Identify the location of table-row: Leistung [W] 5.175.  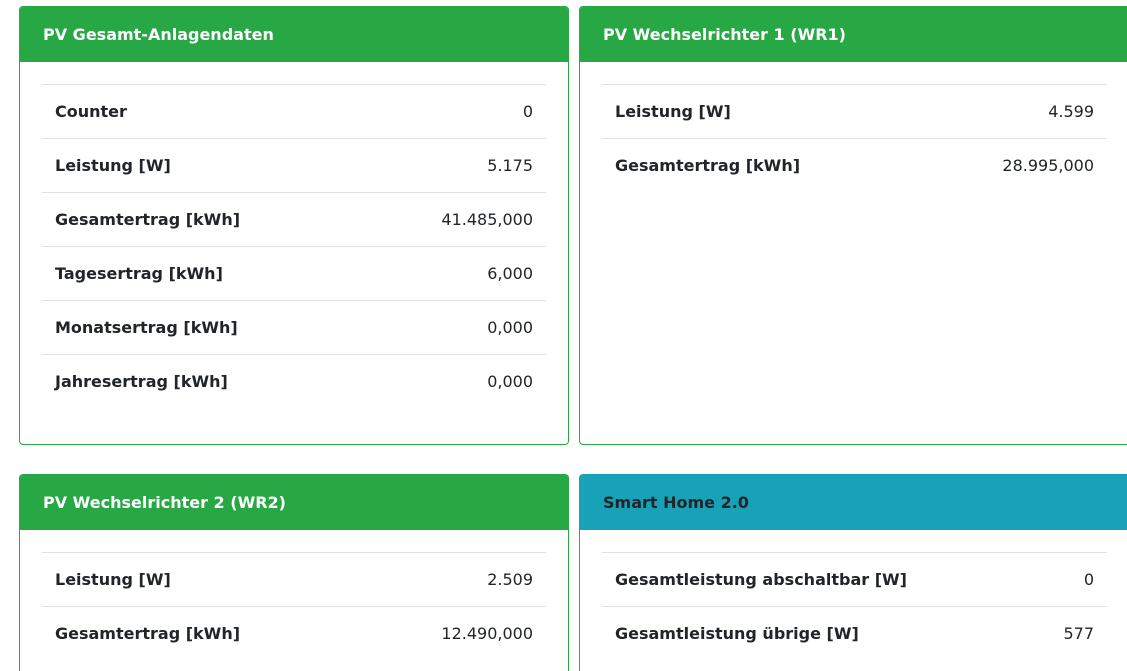
(294, 165).